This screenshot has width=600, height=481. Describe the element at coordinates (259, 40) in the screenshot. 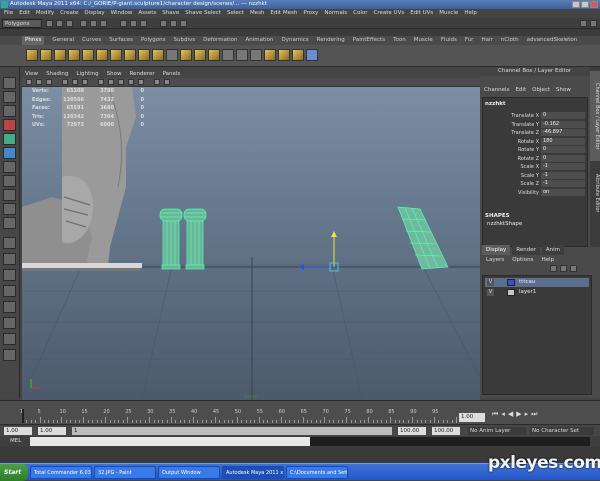

I see `shelf-tab-animation: Animation` at that location.